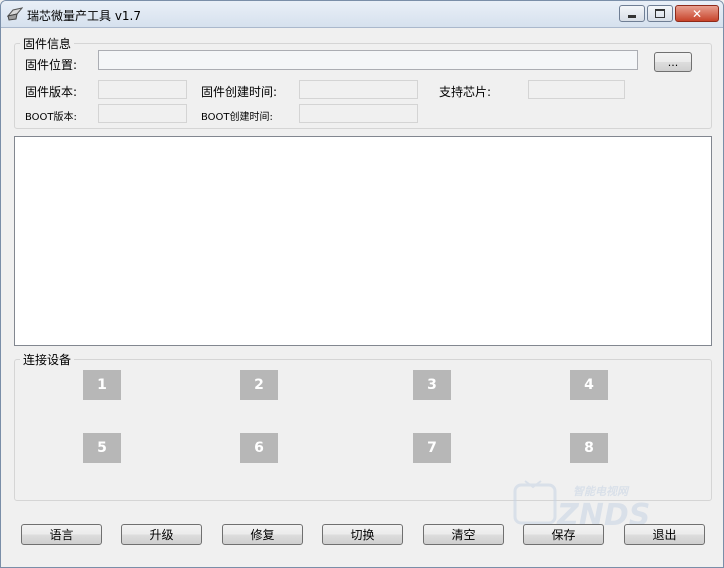 The image size is (724, 568). What do you see at coordinates (563, 534) in the screenshot?
I see `save-button: 保存` at bounding box center [563, 534].